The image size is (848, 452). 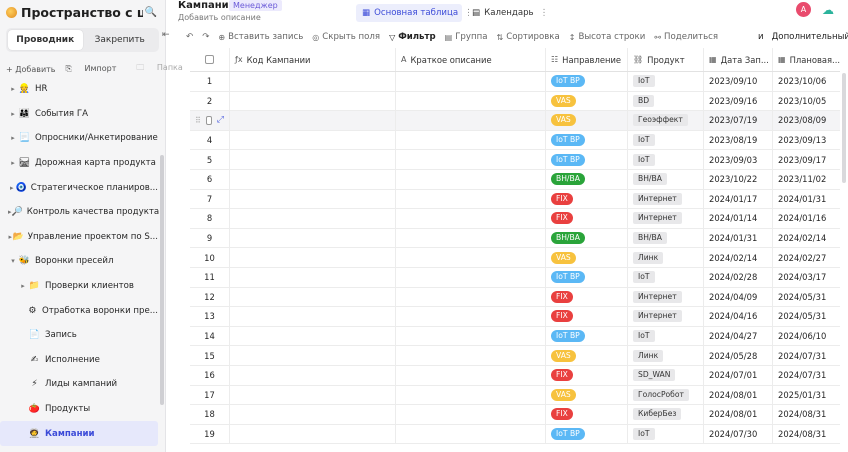 I want to click on cell-date-start: 2023/08/19, so click(x=738, y=140).